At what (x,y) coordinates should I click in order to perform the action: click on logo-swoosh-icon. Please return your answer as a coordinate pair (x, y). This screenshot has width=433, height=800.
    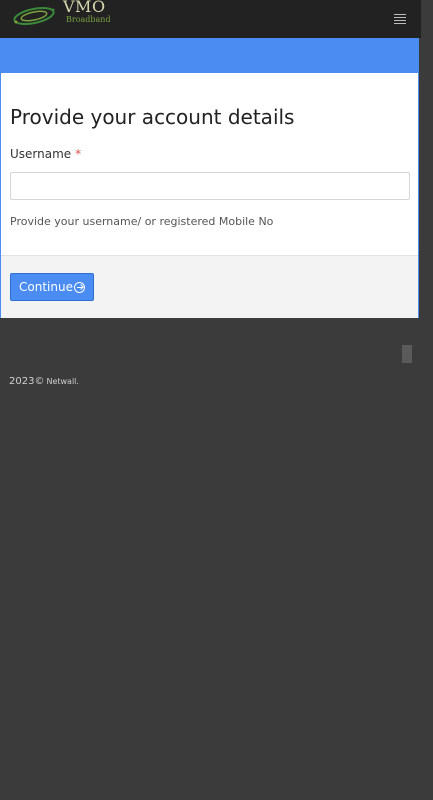
    Looking at the image, I should click on (34, 16).